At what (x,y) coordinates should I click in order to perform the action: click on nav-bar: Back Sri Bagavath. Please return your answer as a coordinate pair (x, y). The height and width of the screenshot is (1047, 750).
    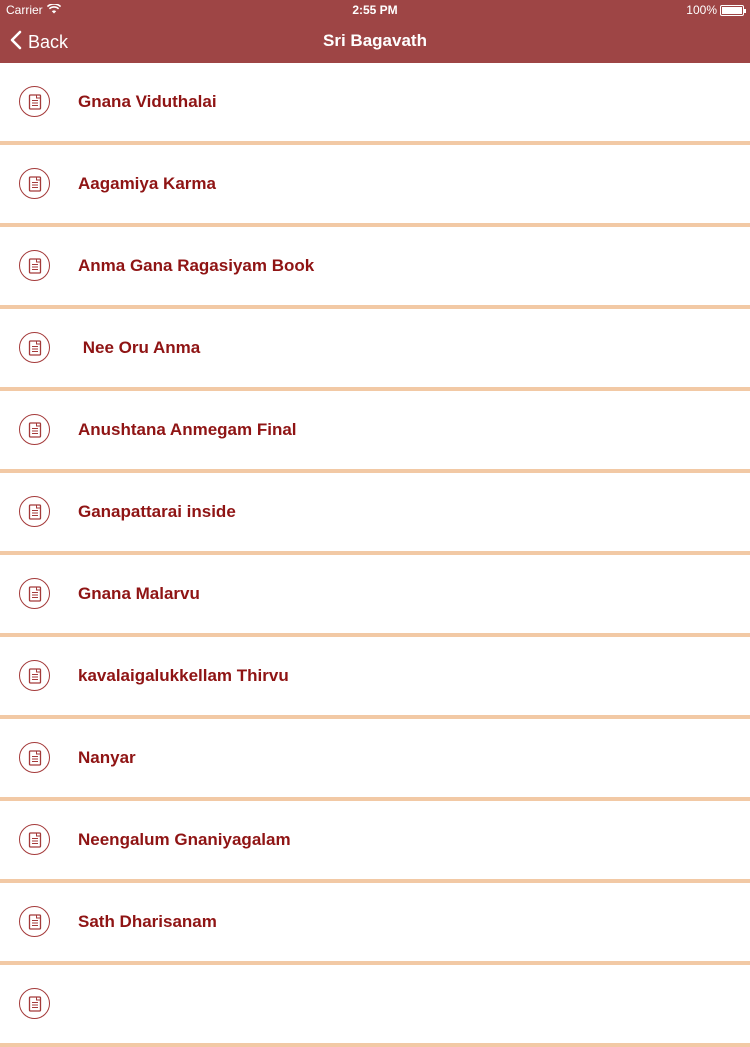
    Looking at the image, I should click on (375, 41).